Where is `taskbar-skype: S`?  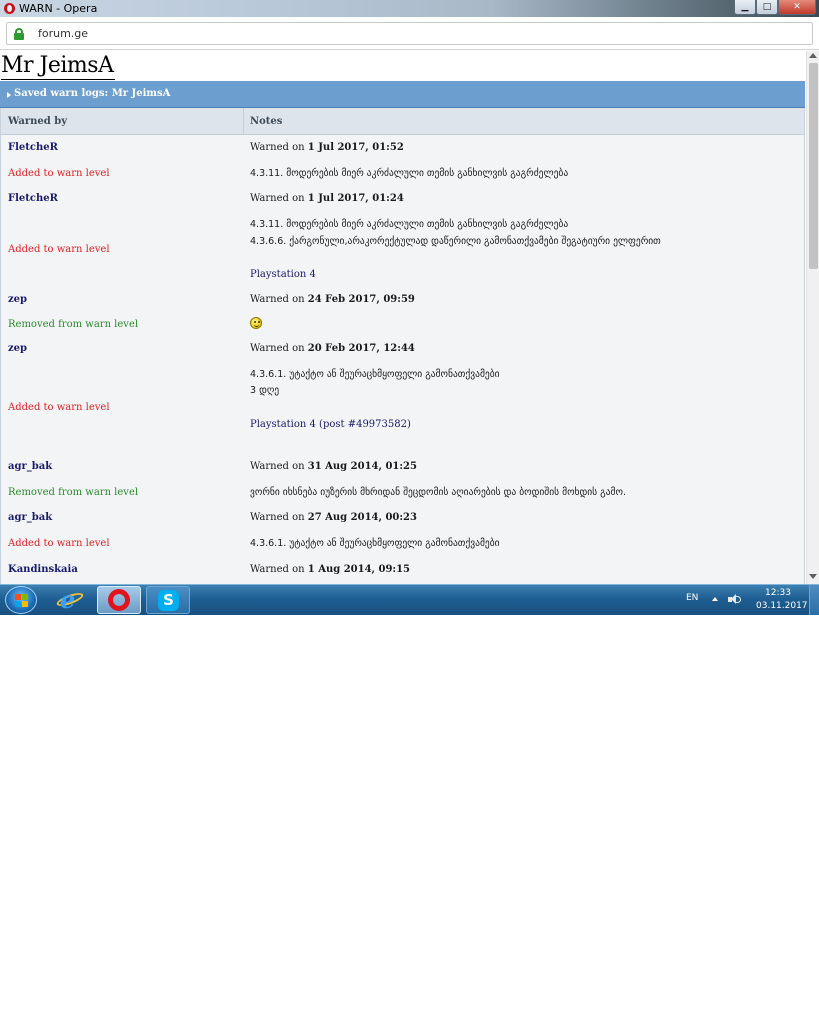
taskbar-skype: S is located at coordinates (168, 600).